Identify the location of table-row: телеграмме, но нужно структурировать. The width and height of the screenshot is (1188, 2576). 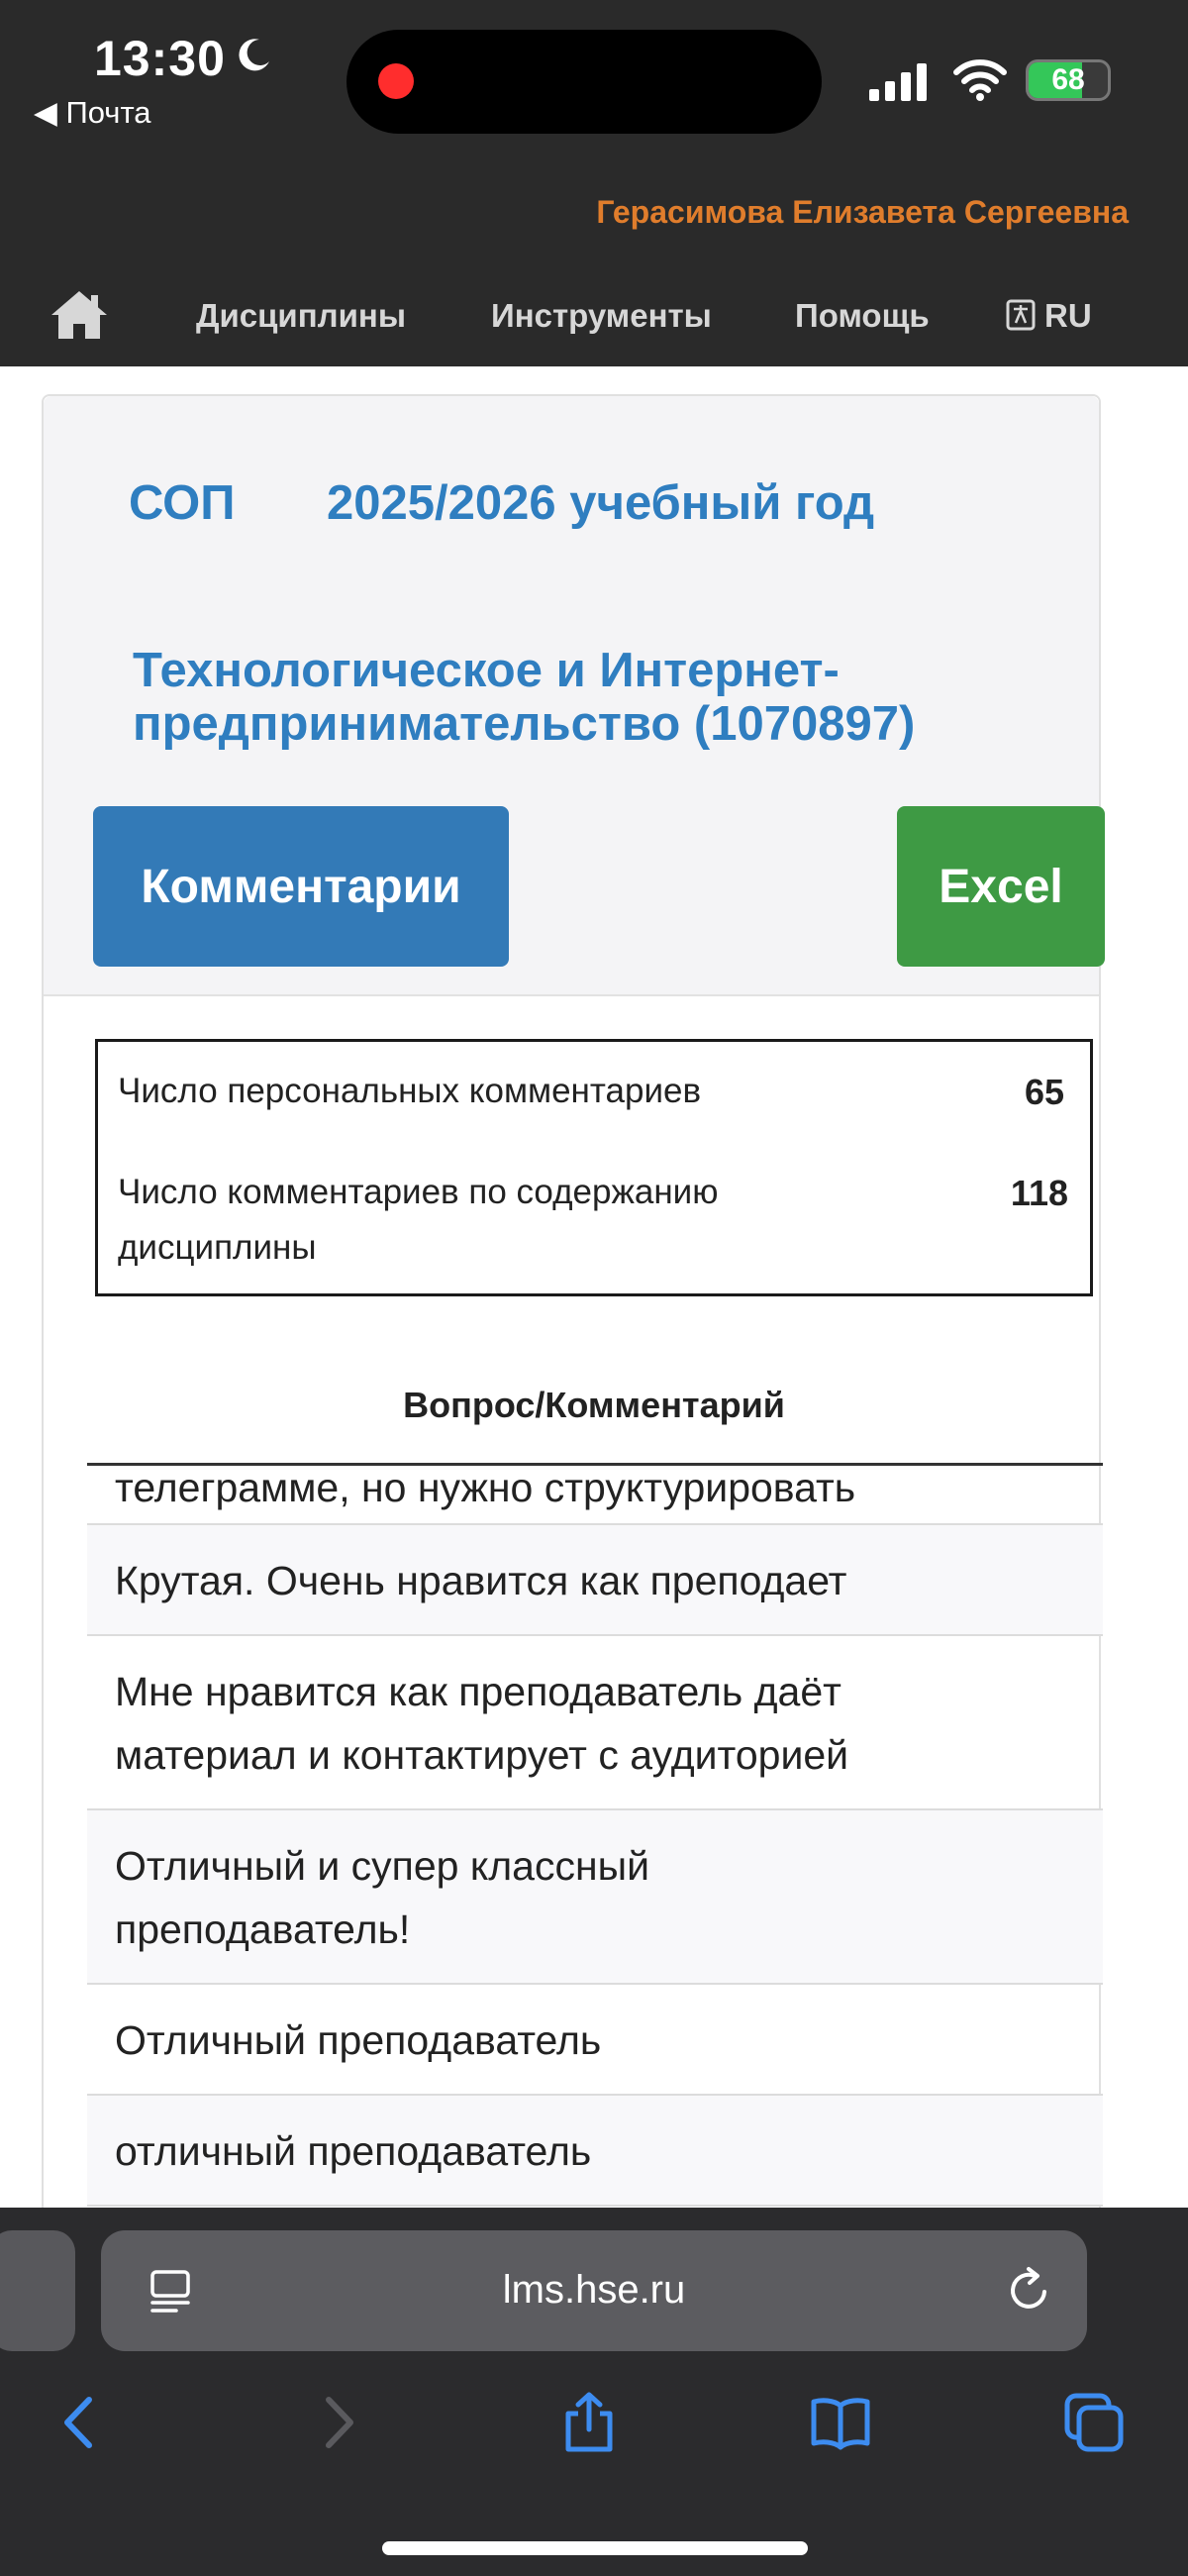
(595, 1495).